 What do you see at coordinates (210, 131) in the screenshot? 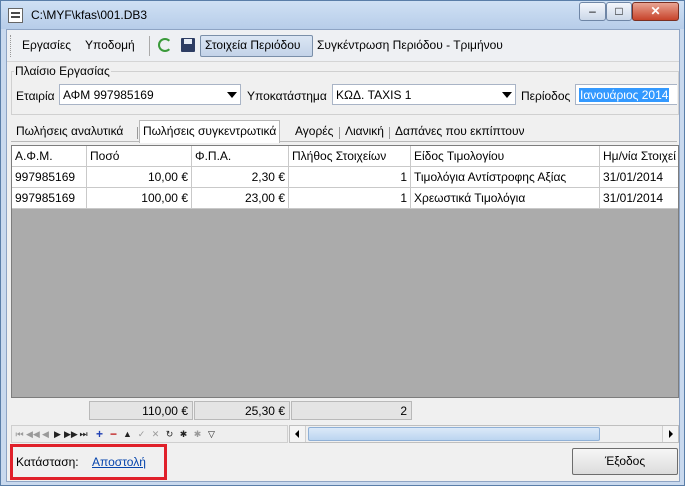
I see `tab-sales-summary: Πωλήσεις συγκεντρωτικά` at bounding box center [210, 131].